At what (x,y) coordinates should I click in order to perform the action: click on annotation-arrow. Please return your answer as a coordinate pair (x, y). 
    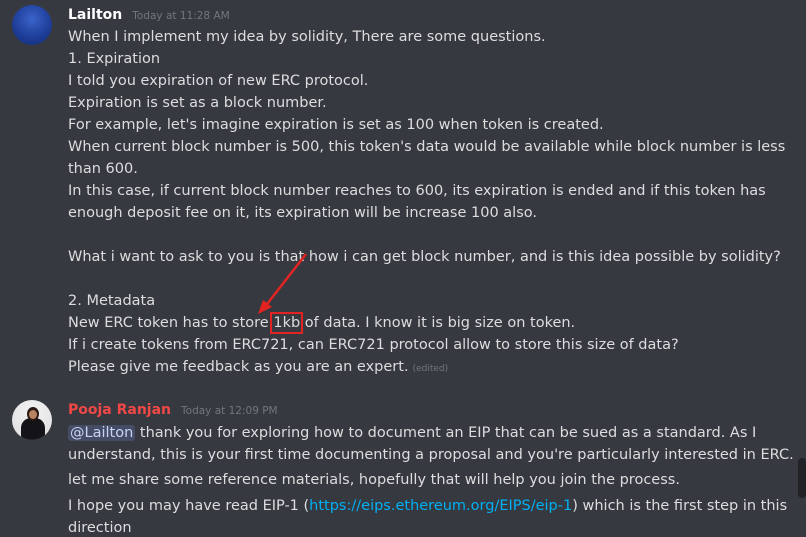
    Looking at the image, I should click on (282, 283).